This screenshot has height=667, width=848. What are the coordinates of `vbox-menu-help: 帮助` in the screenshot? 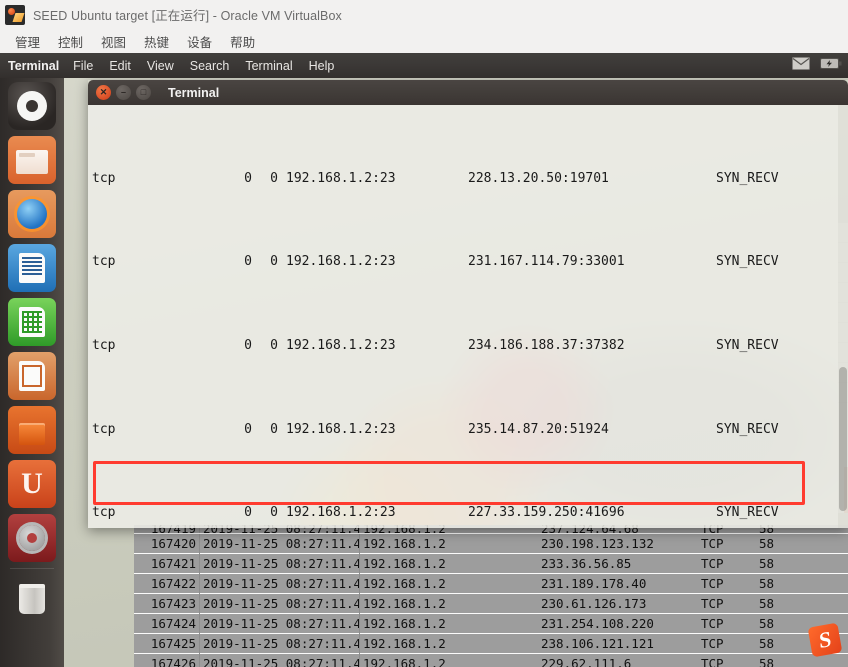 It's located at (242, 41).